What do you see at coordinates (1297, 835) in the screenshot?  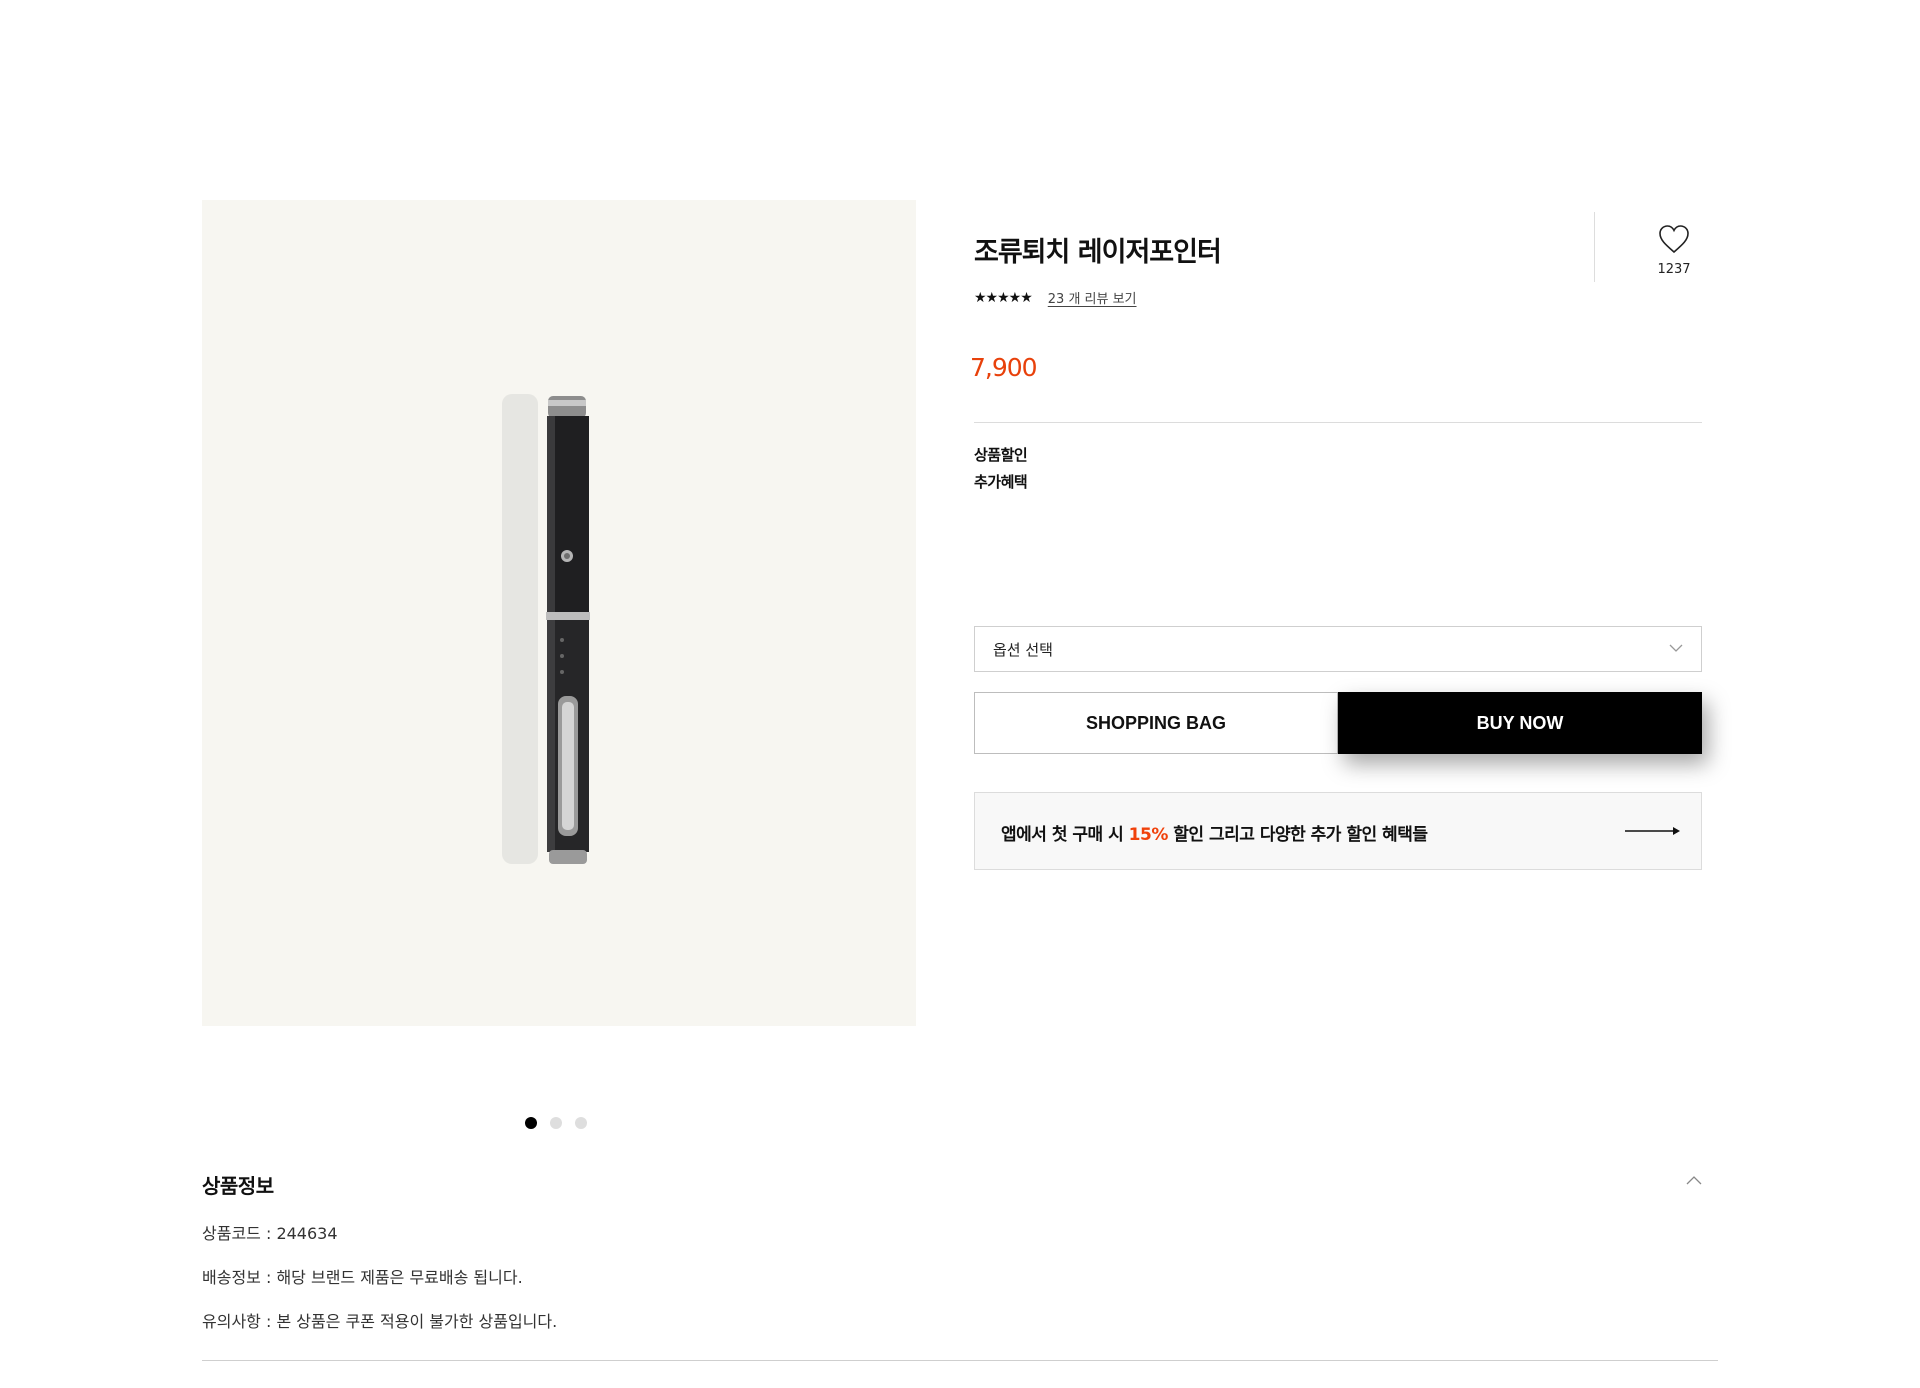 I see `promo-text-after: 할인 그리고 다양한 추가 할인 혜택들` at bounding box center [1297, 835].